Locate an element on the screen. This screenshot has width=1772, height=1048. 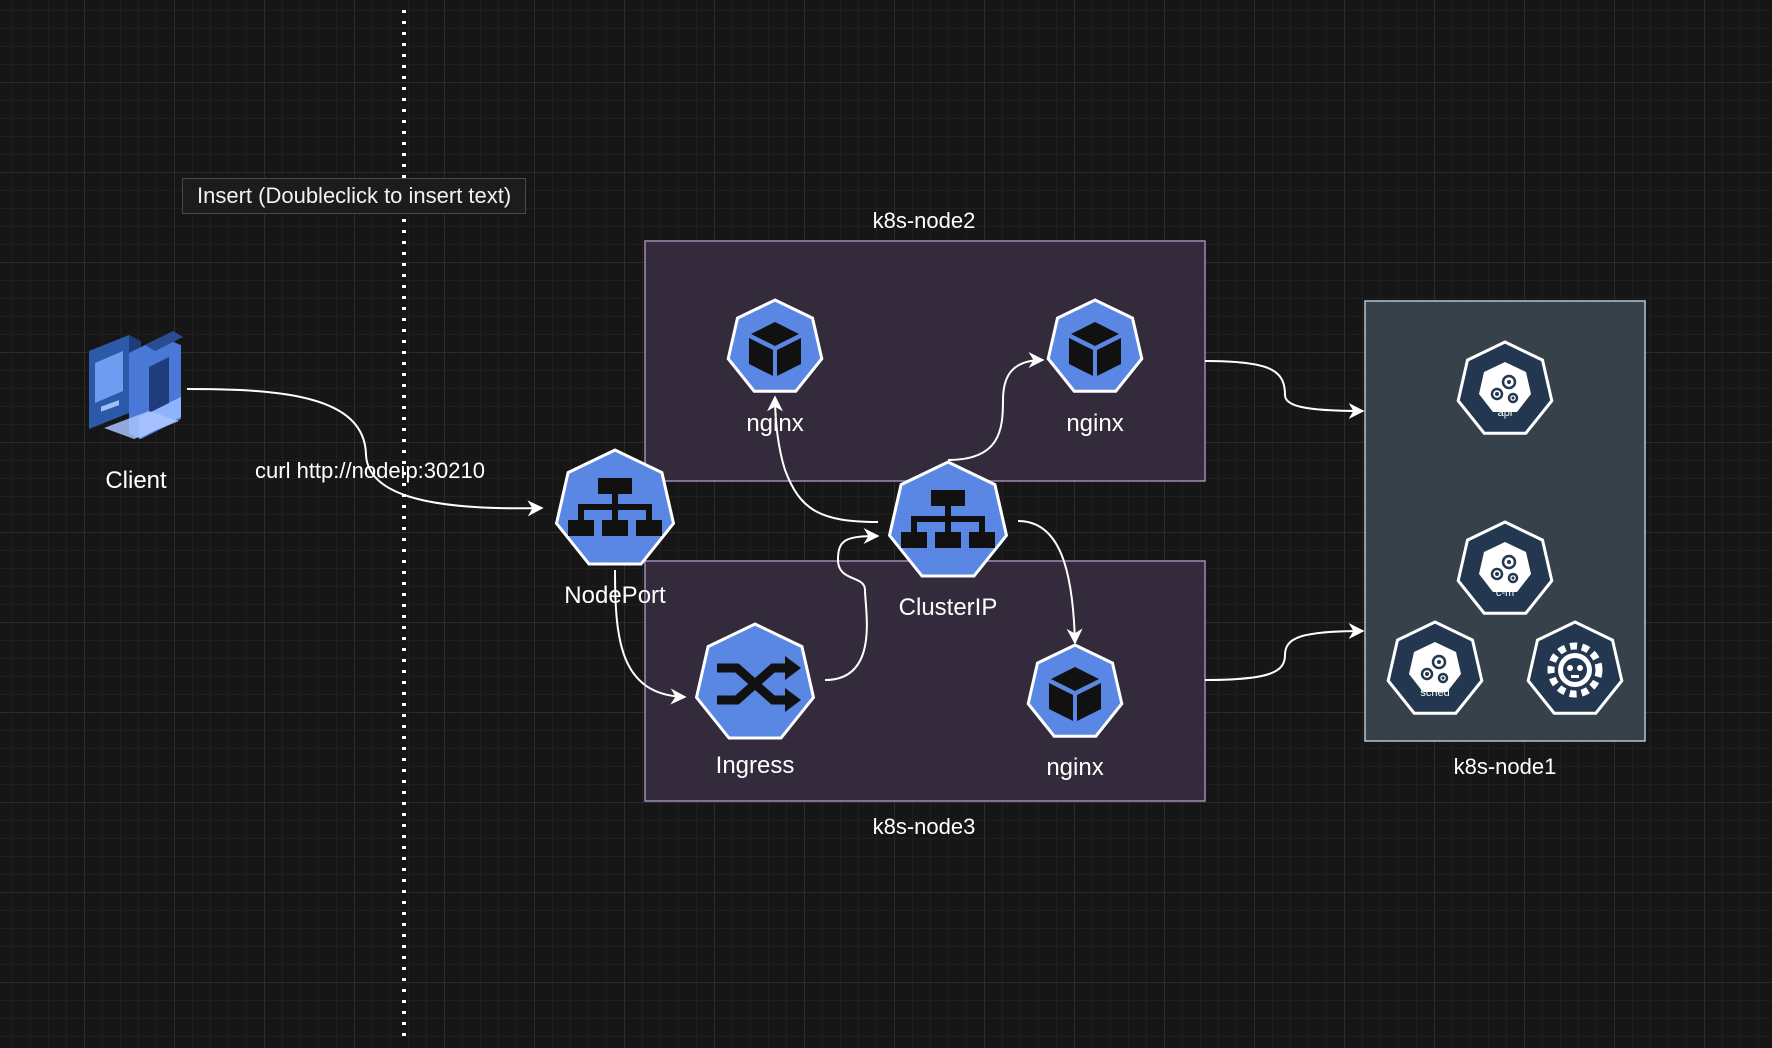
edge-node2-node1 is located at coordinates (1284, 389).